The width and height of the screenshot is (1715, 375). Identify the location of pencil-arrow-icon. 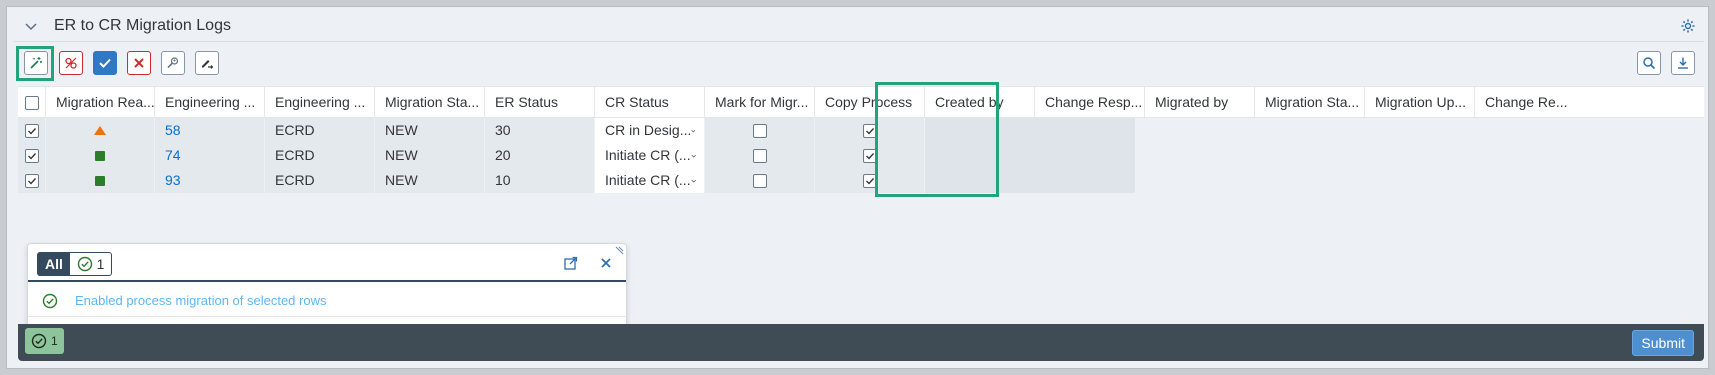
(208, 64).